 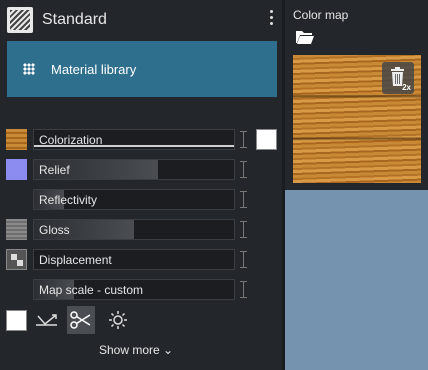 I want to click on channel-row-colorization: Colorization, so click(x=142, y=140).